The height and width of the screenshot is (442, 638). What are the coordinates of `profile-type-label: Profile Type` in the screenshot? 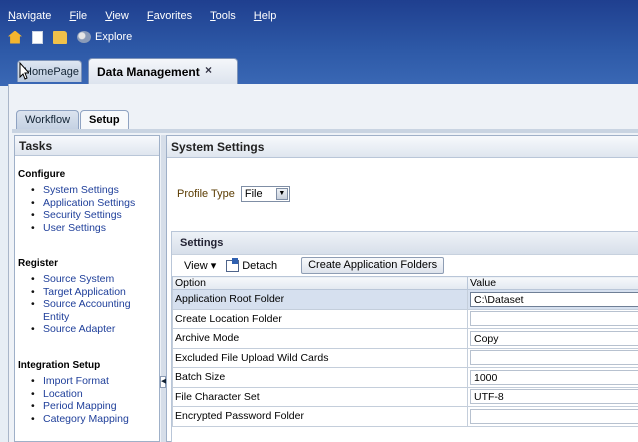 It's located at (206, 194).